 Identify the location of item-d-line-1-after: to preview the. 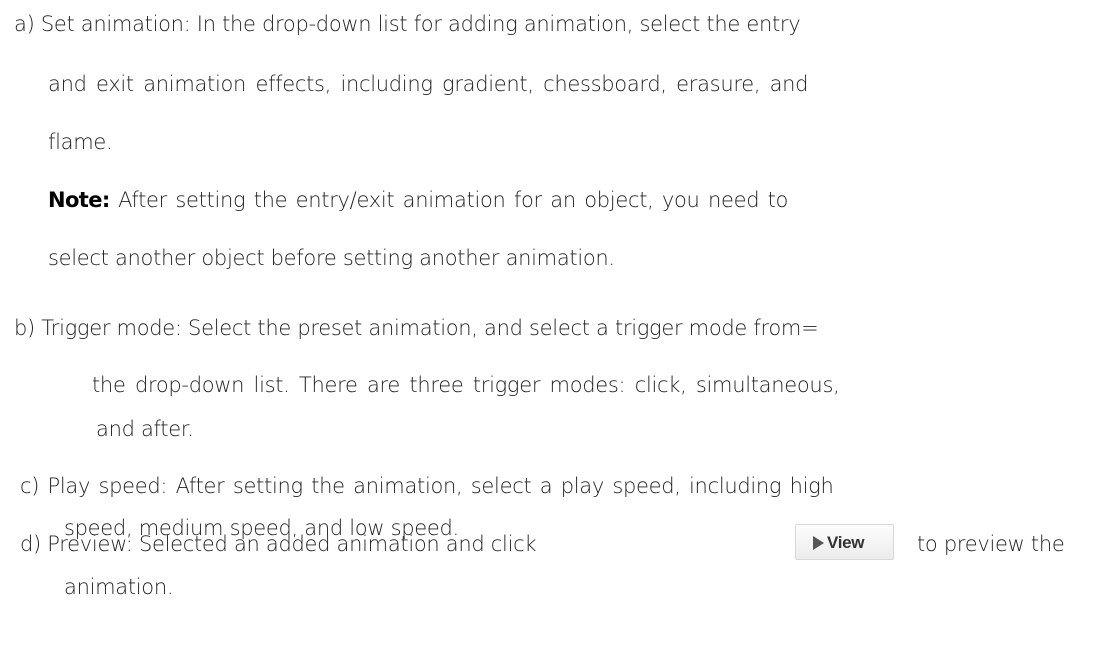
(991, 544).